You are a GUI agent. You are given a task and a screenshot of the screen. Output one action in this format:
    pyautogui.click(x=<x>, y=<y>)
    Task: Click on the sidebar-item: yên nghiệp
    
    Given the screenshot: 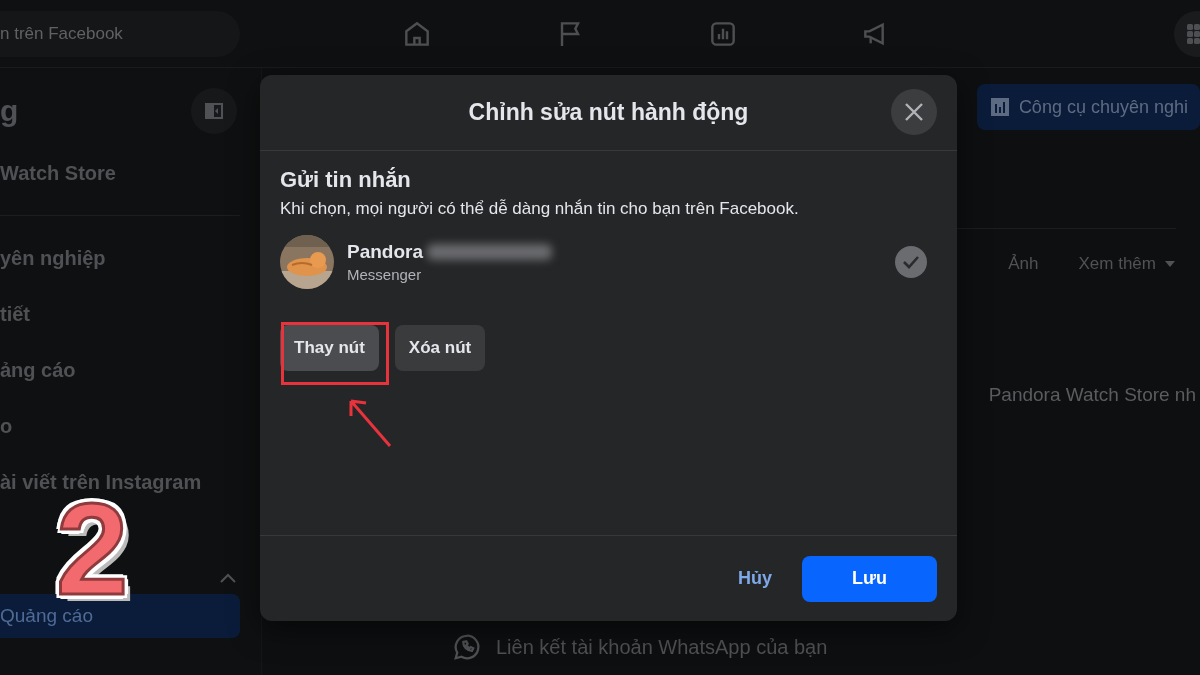 What is the action you would take?
    pyautogui.click(x=130, y=258)
    